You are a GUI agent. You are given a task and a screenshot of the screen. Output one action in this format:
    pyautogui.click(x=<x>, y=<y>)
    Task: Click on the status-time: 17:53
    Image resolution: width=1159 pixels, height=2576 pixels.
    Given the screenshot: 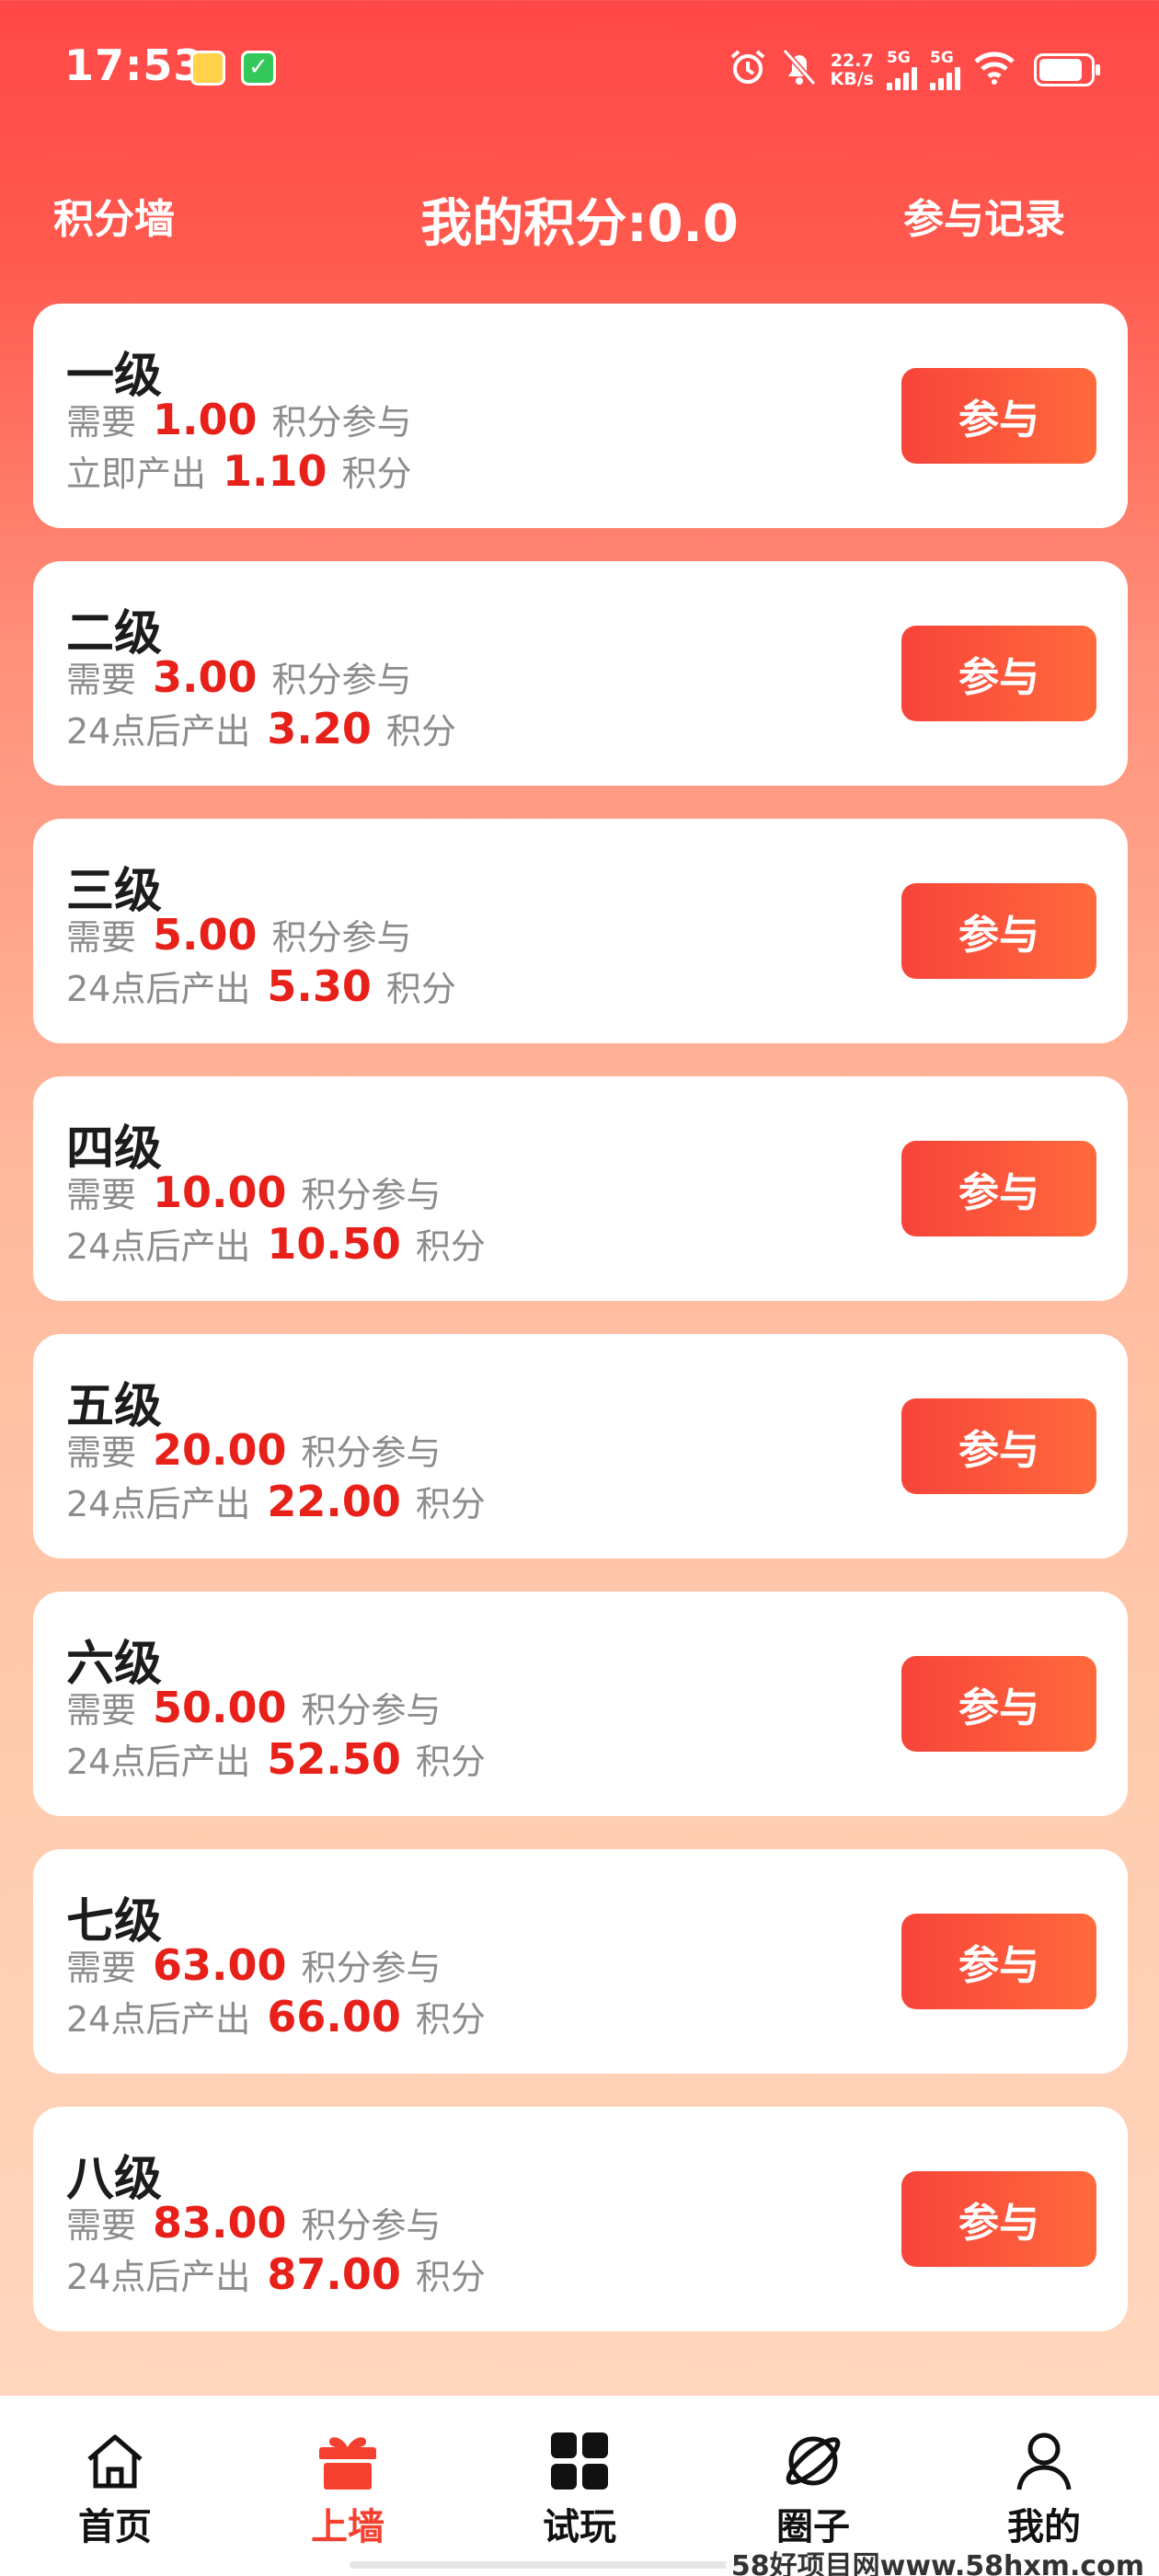 What is the action you would take?
    pyautogui.click(x=134, y=65)
    